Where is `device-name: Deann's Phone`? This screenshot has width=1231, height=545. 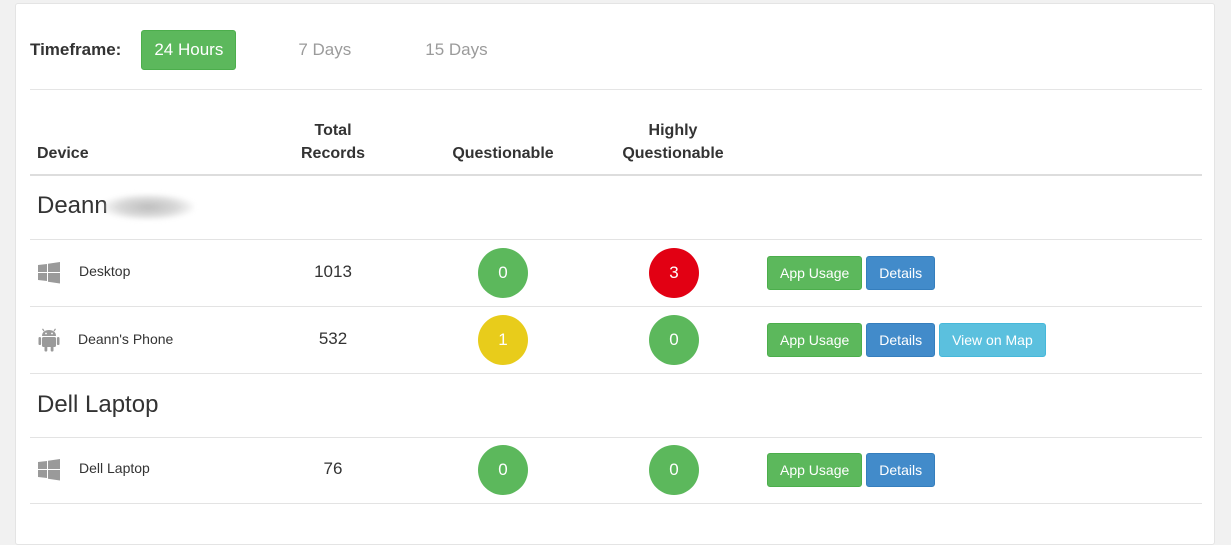
device-name: Deann's Phone is located at coordinates (126, 339).